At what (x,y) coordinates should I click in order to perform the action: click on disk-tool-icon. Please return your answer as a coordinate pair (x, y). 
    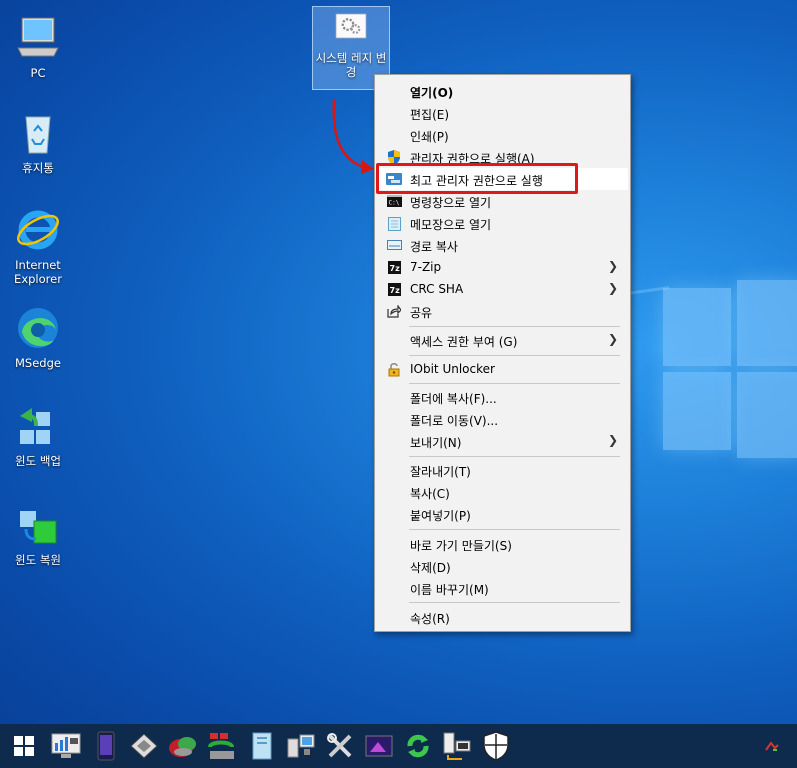
    Looking at the image, I should click on (144, 746).